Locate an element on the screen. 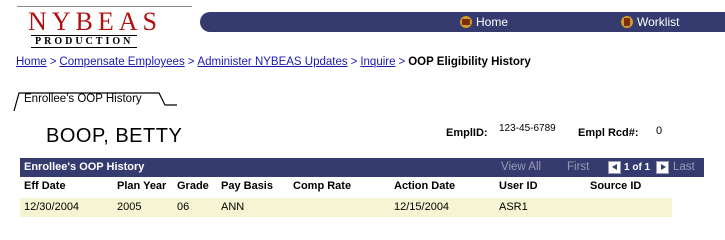  employee-name: BOOP, BETTY is located at coordinates (114, 136).